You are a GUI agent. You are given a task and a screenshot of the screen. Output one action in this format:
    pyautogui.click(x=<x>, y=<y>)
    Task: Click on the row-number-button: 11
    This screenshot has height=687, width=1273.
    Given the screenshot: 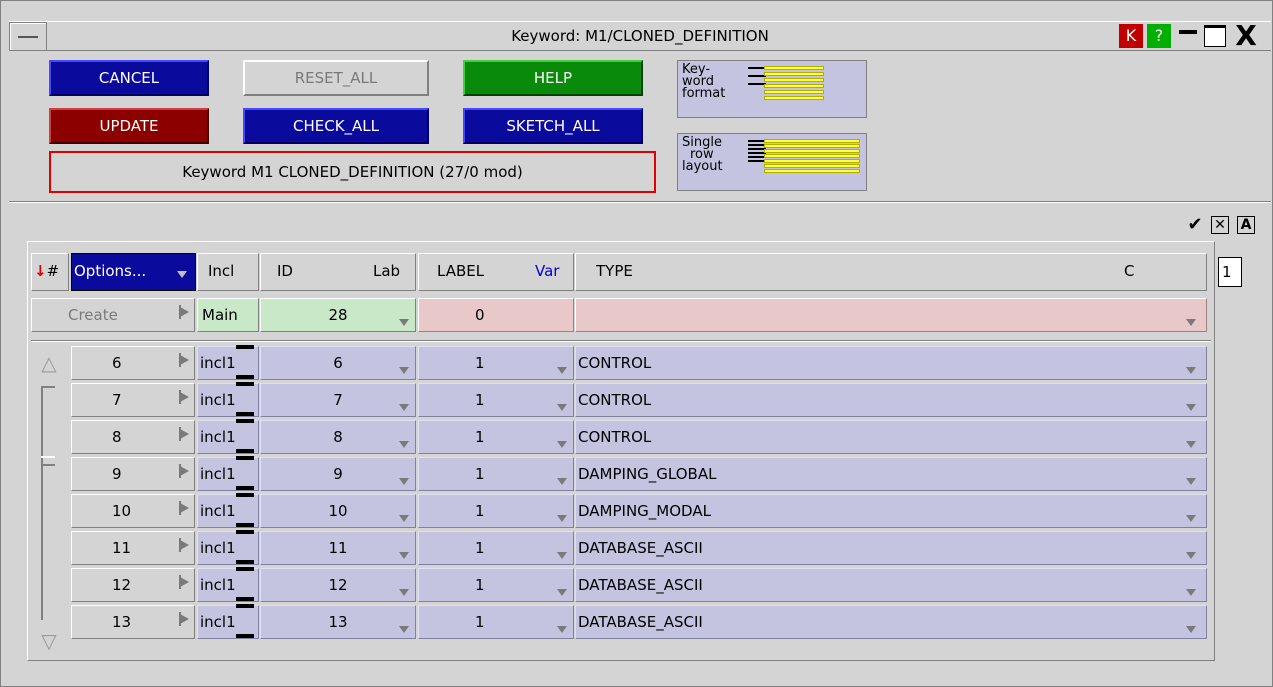 What is the action you would take?
    pyautogui.click(x=133, y=548)
    